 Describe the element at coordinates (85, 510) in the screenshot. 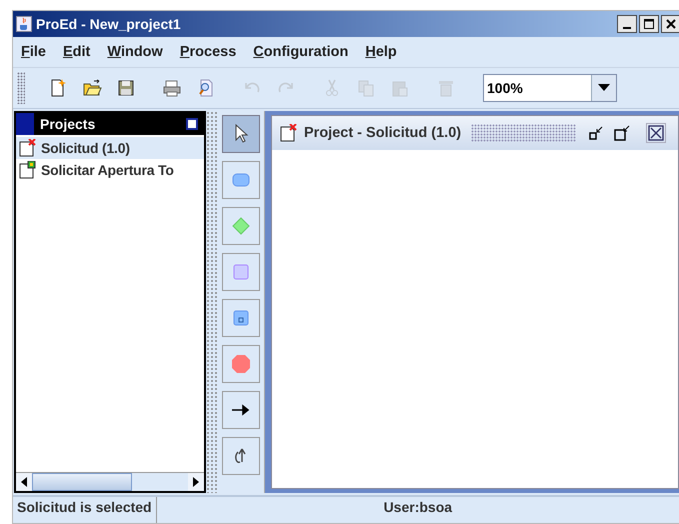

I see `status-message: Solicitud is selected` at that location.